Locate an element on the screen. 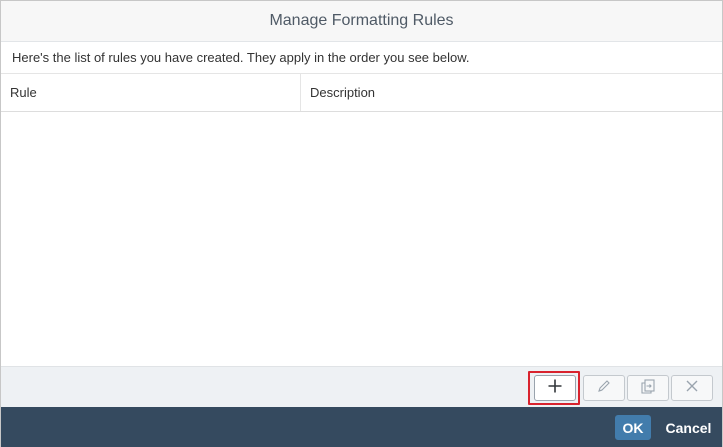 The height and width of the screenshot is (447, 723). rules-table-header: Rule Description is located at coordinates (361, 93).